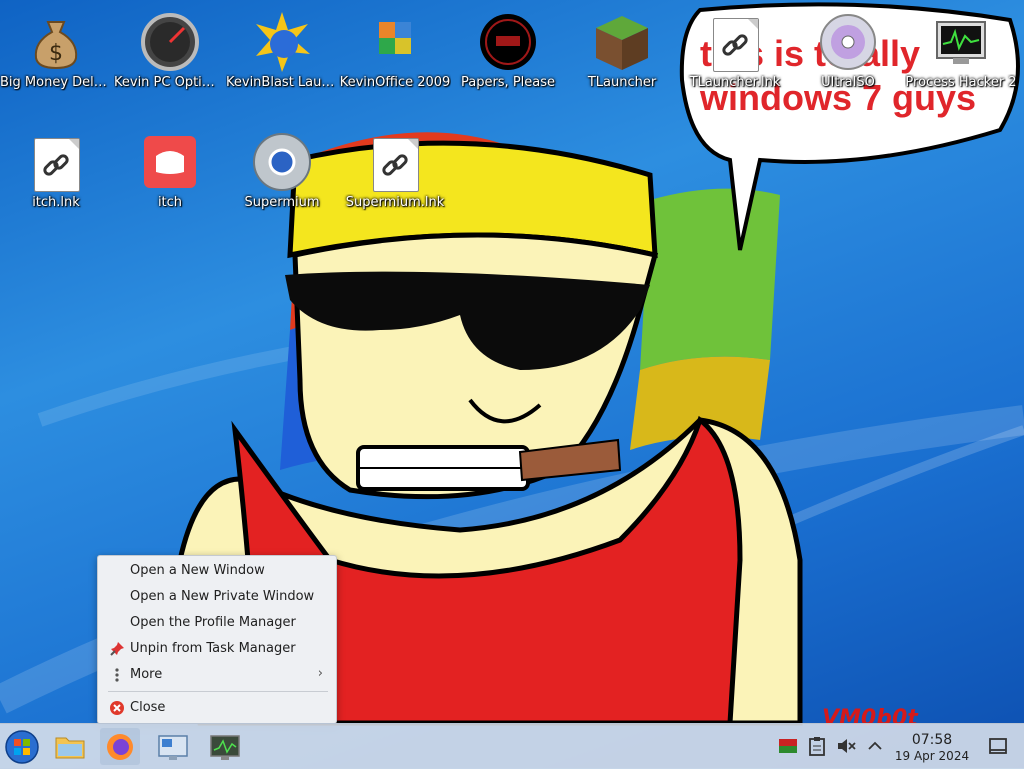 The image size is (1024, 769). What do you see at coordinates (961, 42) in the screenshot?
I see `monitor-graph-icon` at bounding box center [961, 42].